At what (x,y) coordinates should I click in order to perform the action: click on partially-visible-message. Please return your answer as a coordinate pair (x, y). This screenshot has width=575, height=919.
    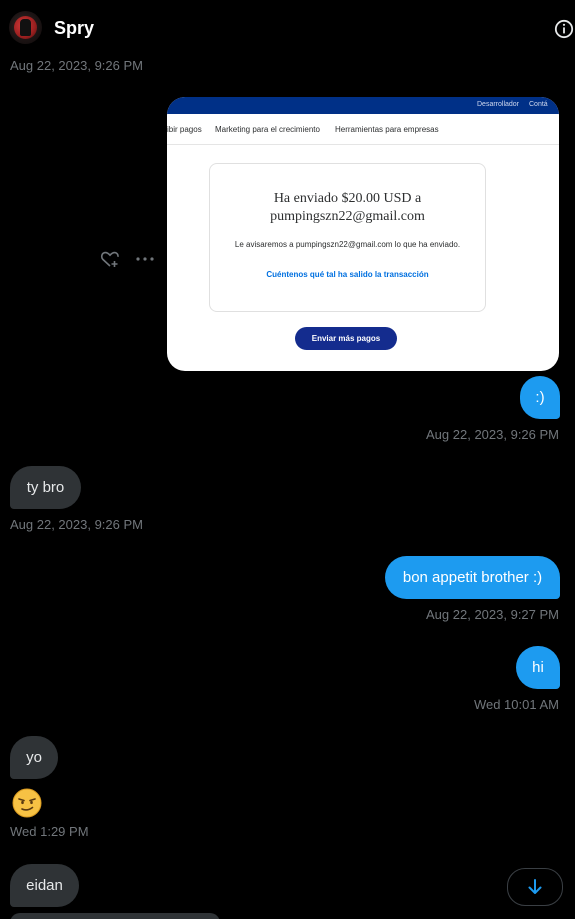
    Looking at the image, I should click on (115, 916).